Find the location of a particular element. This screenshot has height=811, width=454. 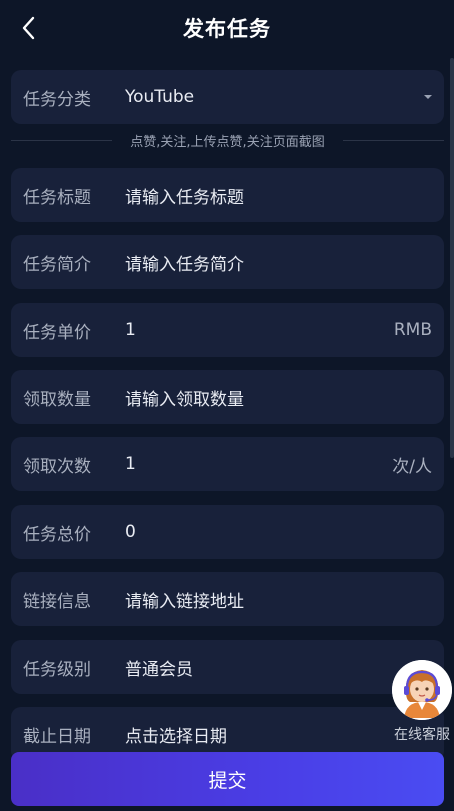

link-input: 请输入链接地址 is located at coordinates (284, 599).